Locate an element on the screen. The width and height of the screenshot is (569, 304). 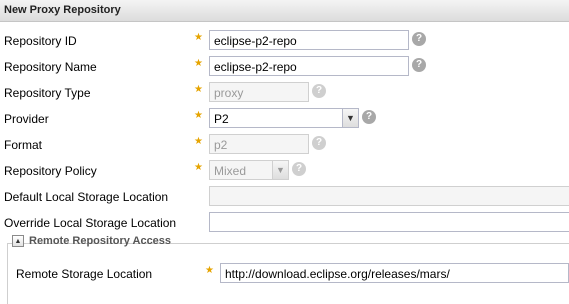
repository-policy-row: Repository Policy ★ Mixed ▼ ? is located at coordinates (284, 170).